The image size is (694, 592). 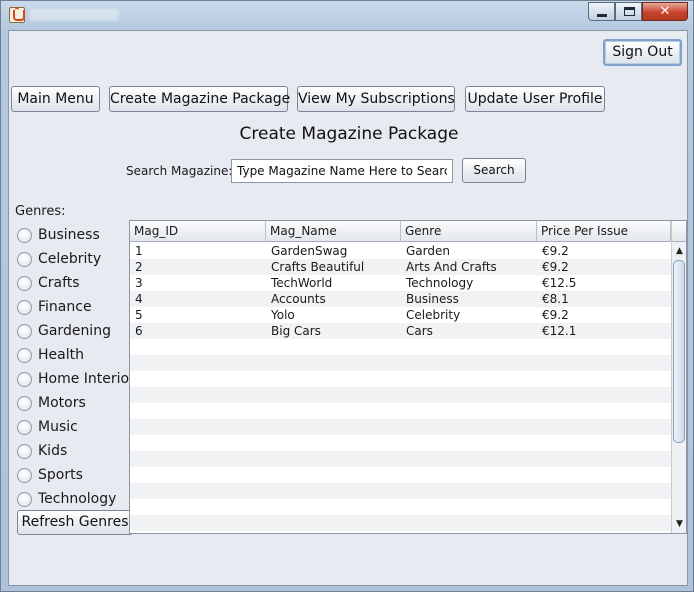 I want to click on view-subscriptions-button: View My Subscriptions, so click(x=376, y=99).